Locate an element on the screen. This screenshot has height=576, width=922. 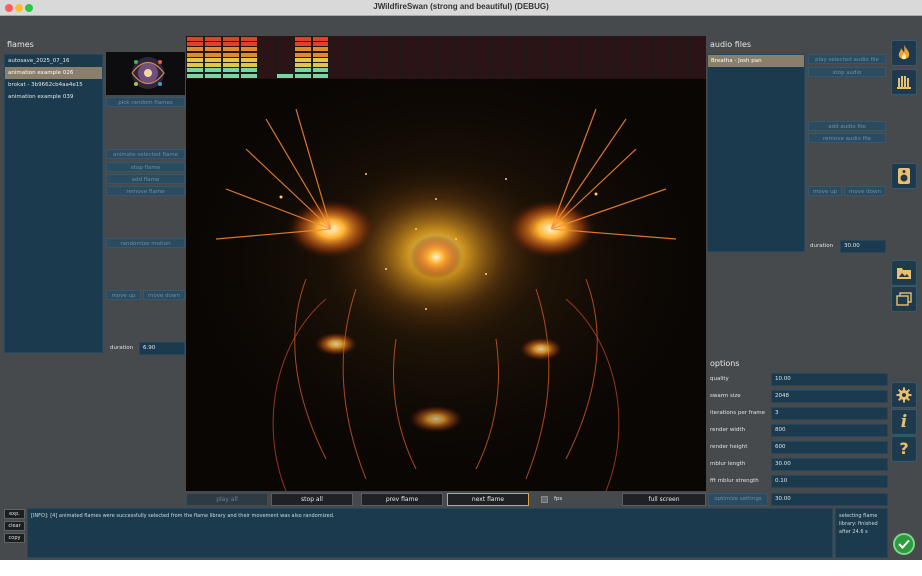
list-item: autosave_2025_07_16 is located at coordinates (53, 61).